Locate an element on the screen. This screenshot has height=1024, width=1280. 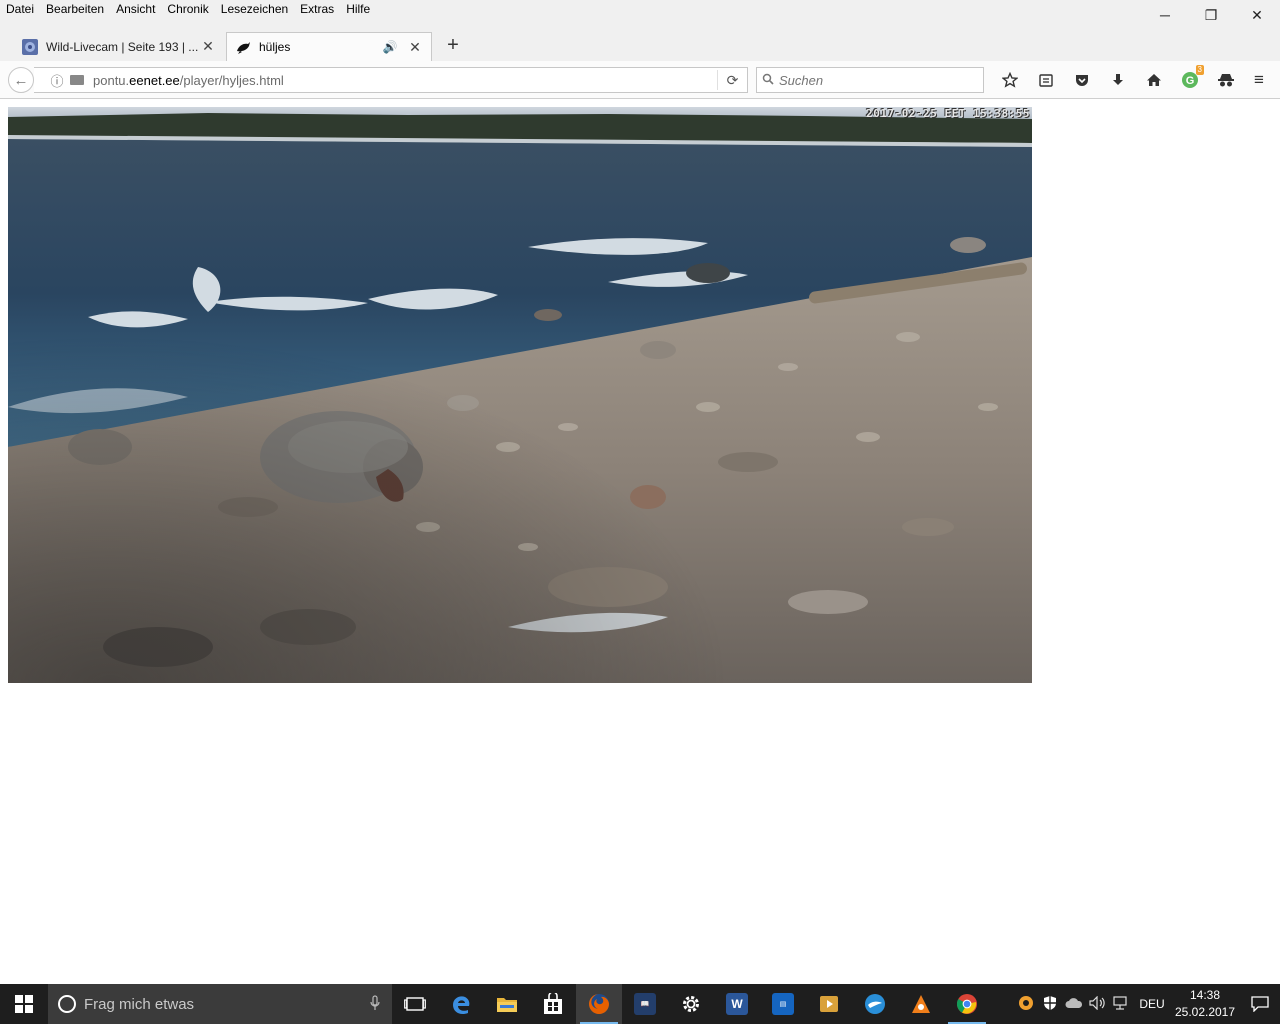
menu-datei: Datei is located at coordinates (20, 10).